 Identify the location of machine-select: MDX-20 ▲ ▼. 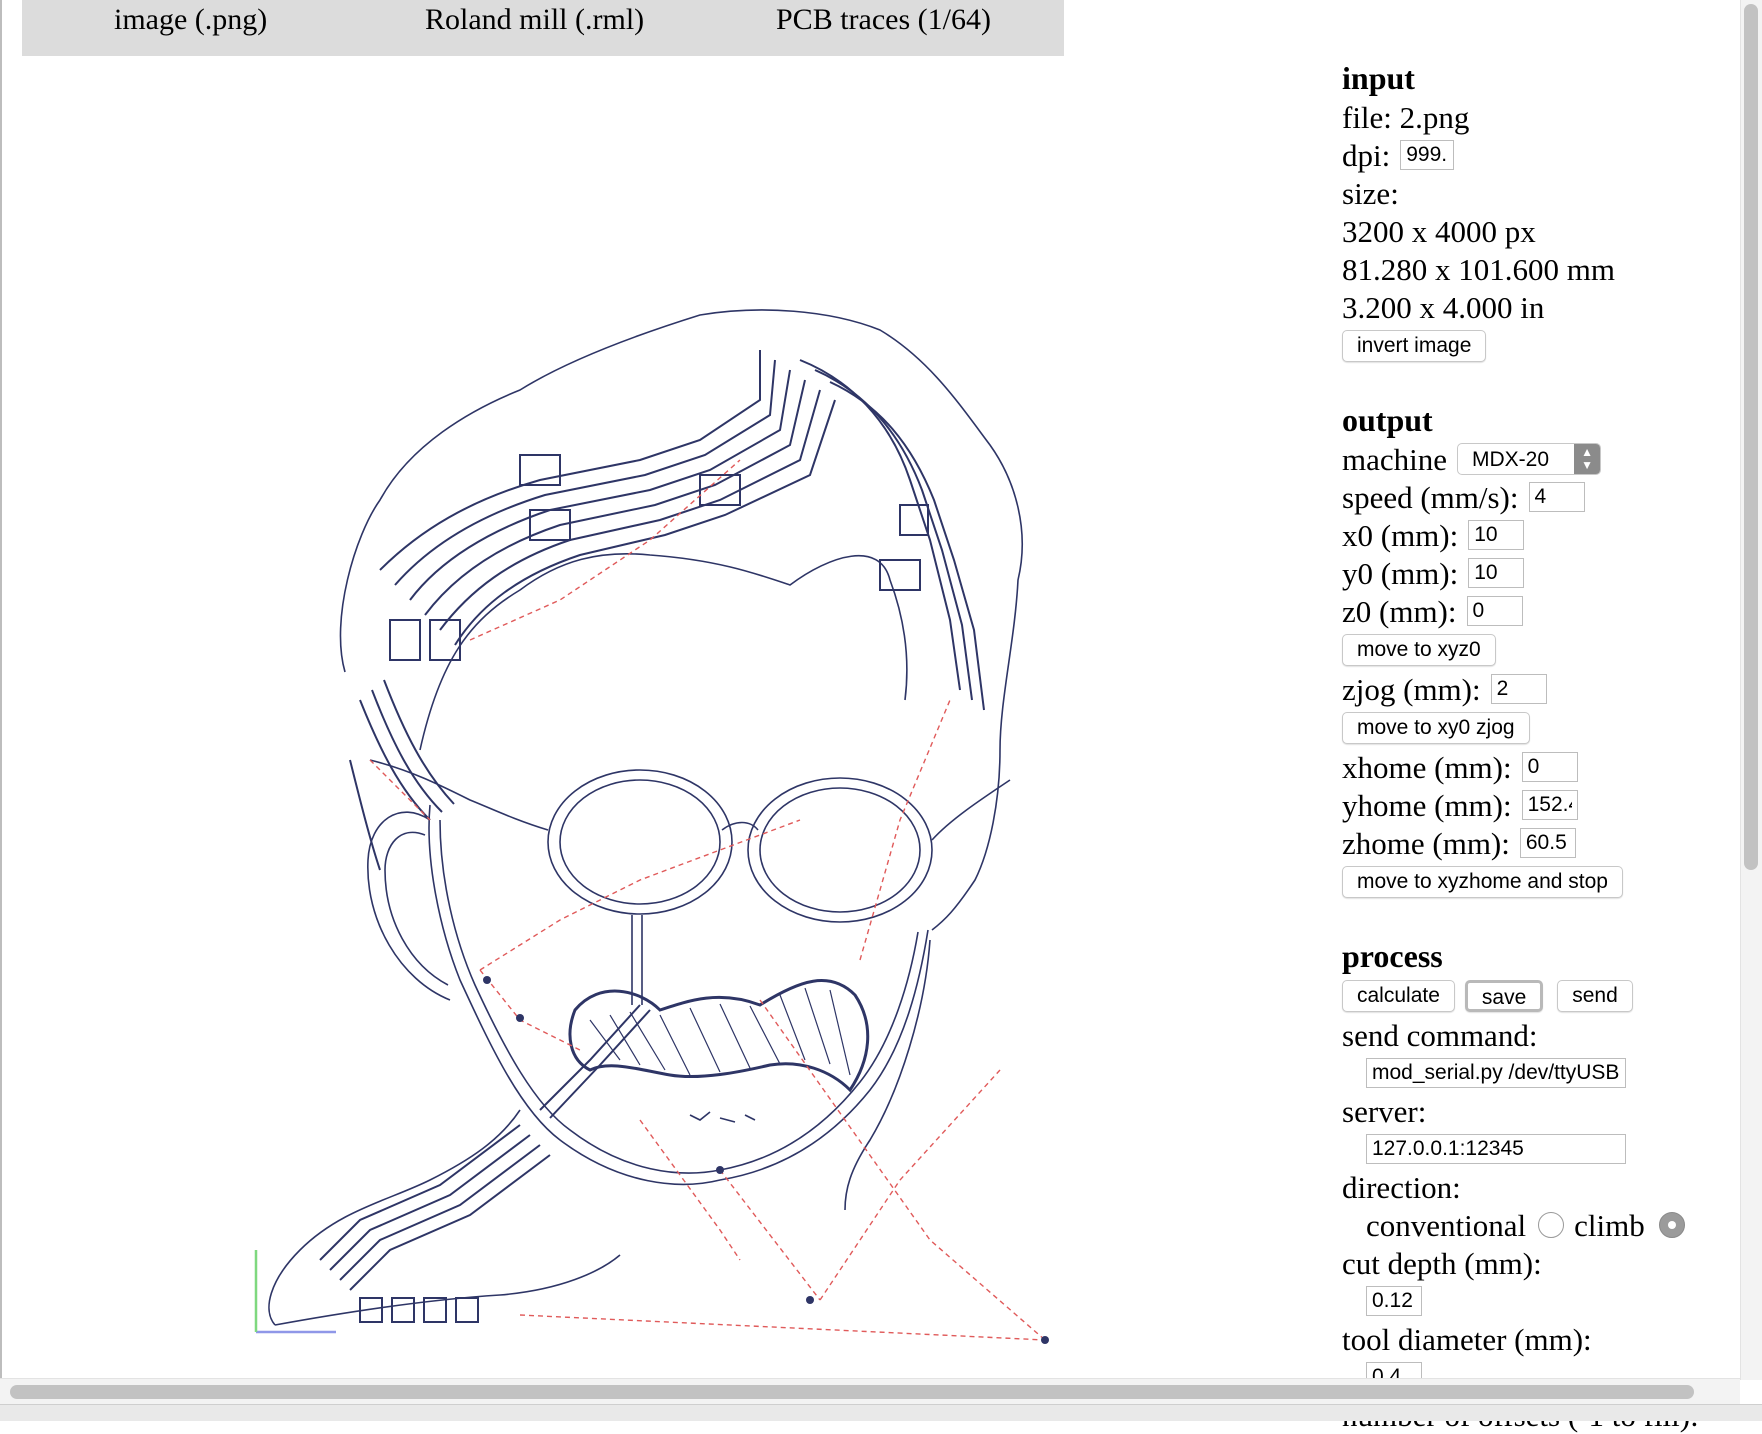
(1529, 459).